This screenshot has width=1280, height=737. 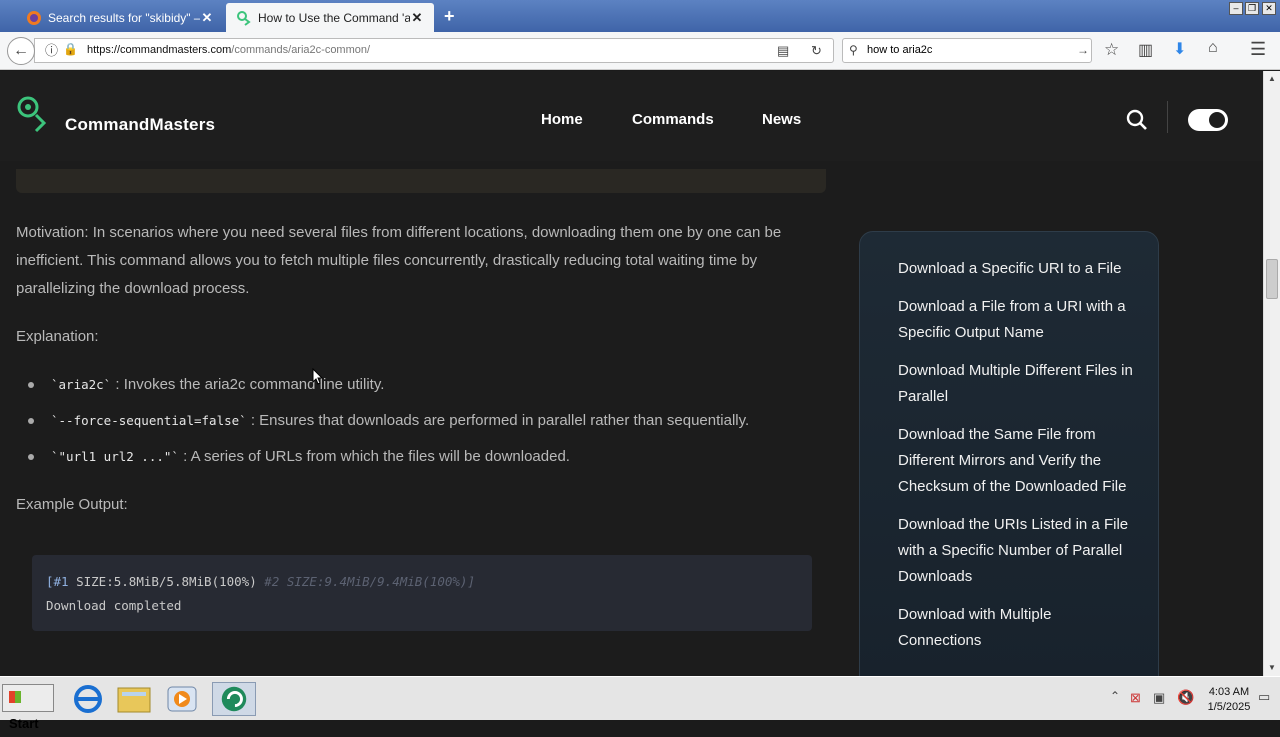 I want to click on search-icon, so click(x=1137, y=120).